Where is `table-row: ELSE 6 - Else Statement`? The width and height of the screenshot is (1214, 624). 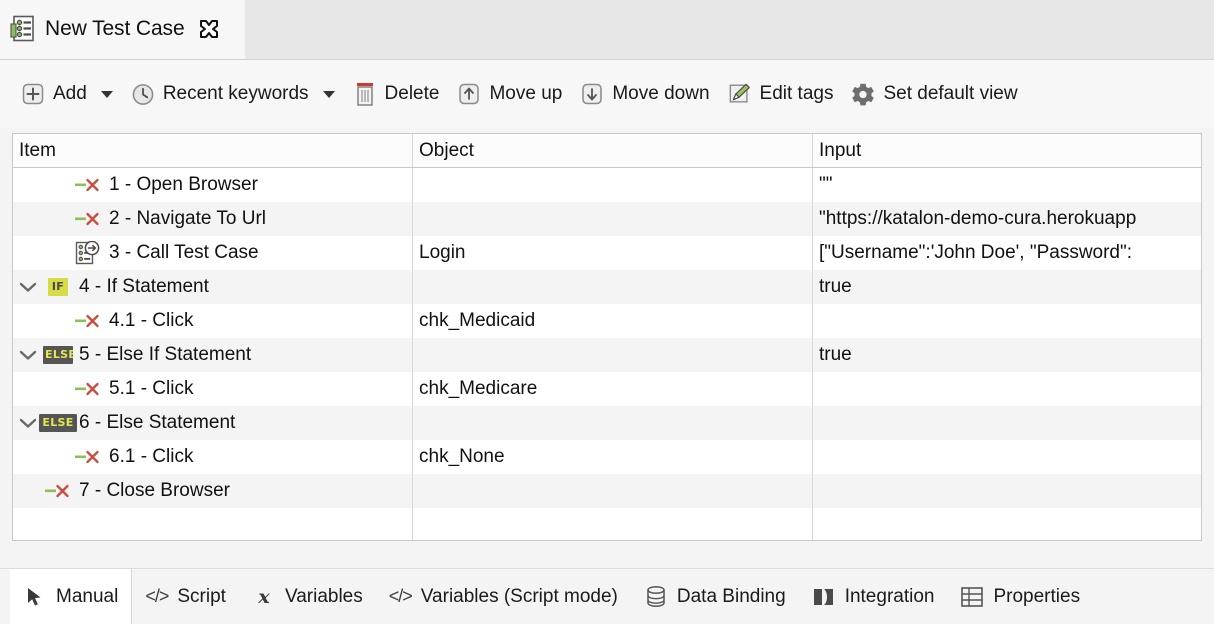 table-row: ELSE 6 - Else Statement is located at coordinates (607, 423).